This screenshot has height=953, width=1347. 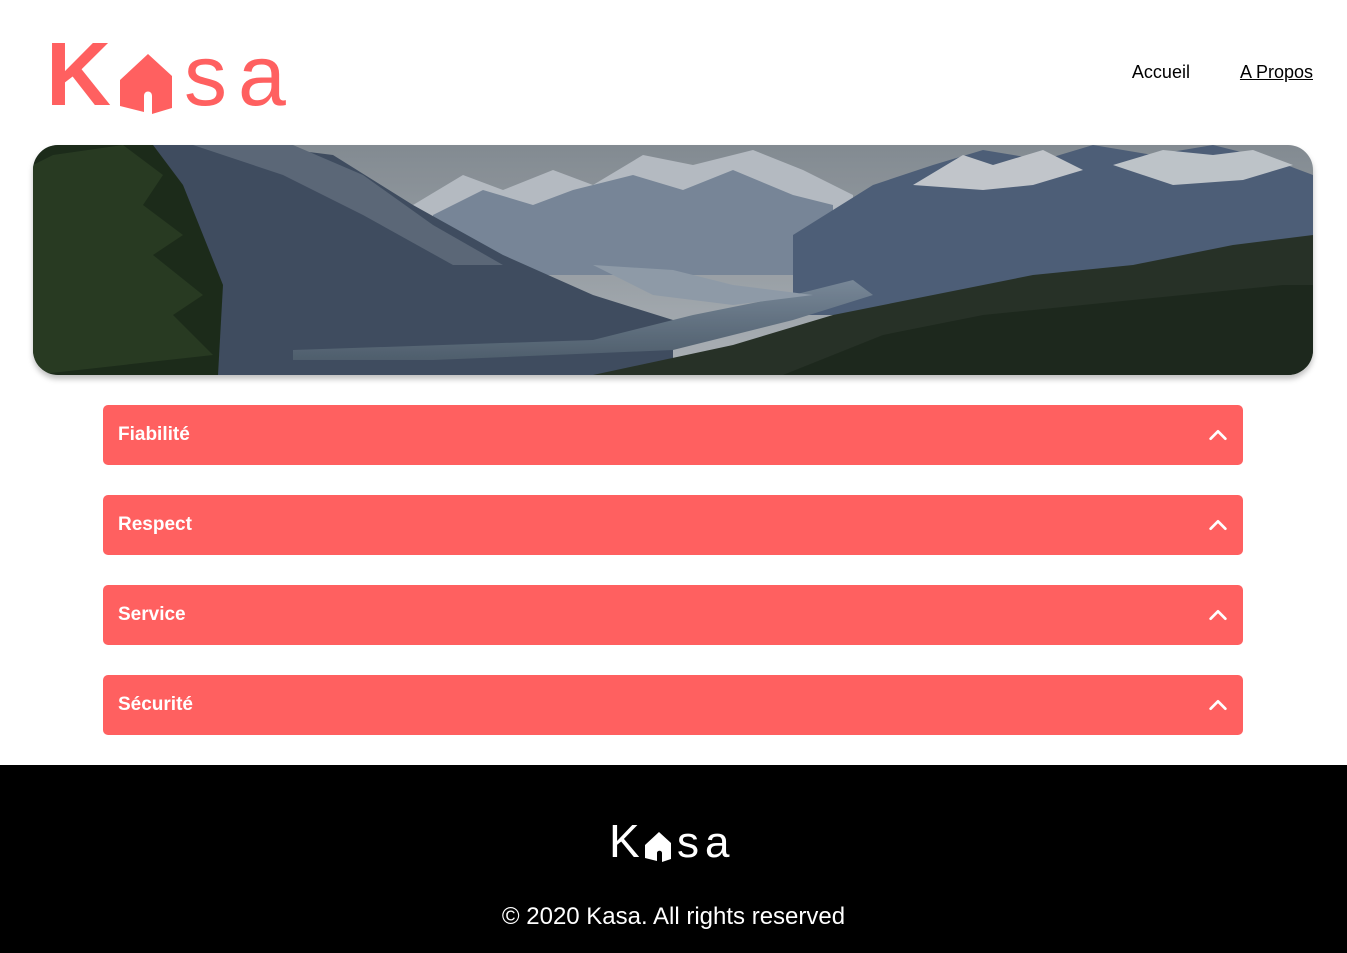 What do you see at coordinates (688, 840) in the screenshot?
I see `footer-logo-letter-s: s` at bounding box center [688, 840].